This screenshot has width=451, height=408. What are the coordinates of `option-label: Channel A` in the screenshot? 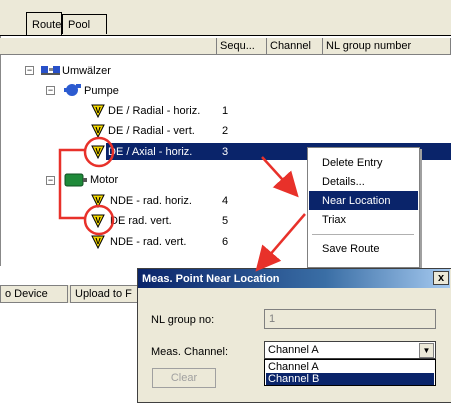 It's located at (293, 367).